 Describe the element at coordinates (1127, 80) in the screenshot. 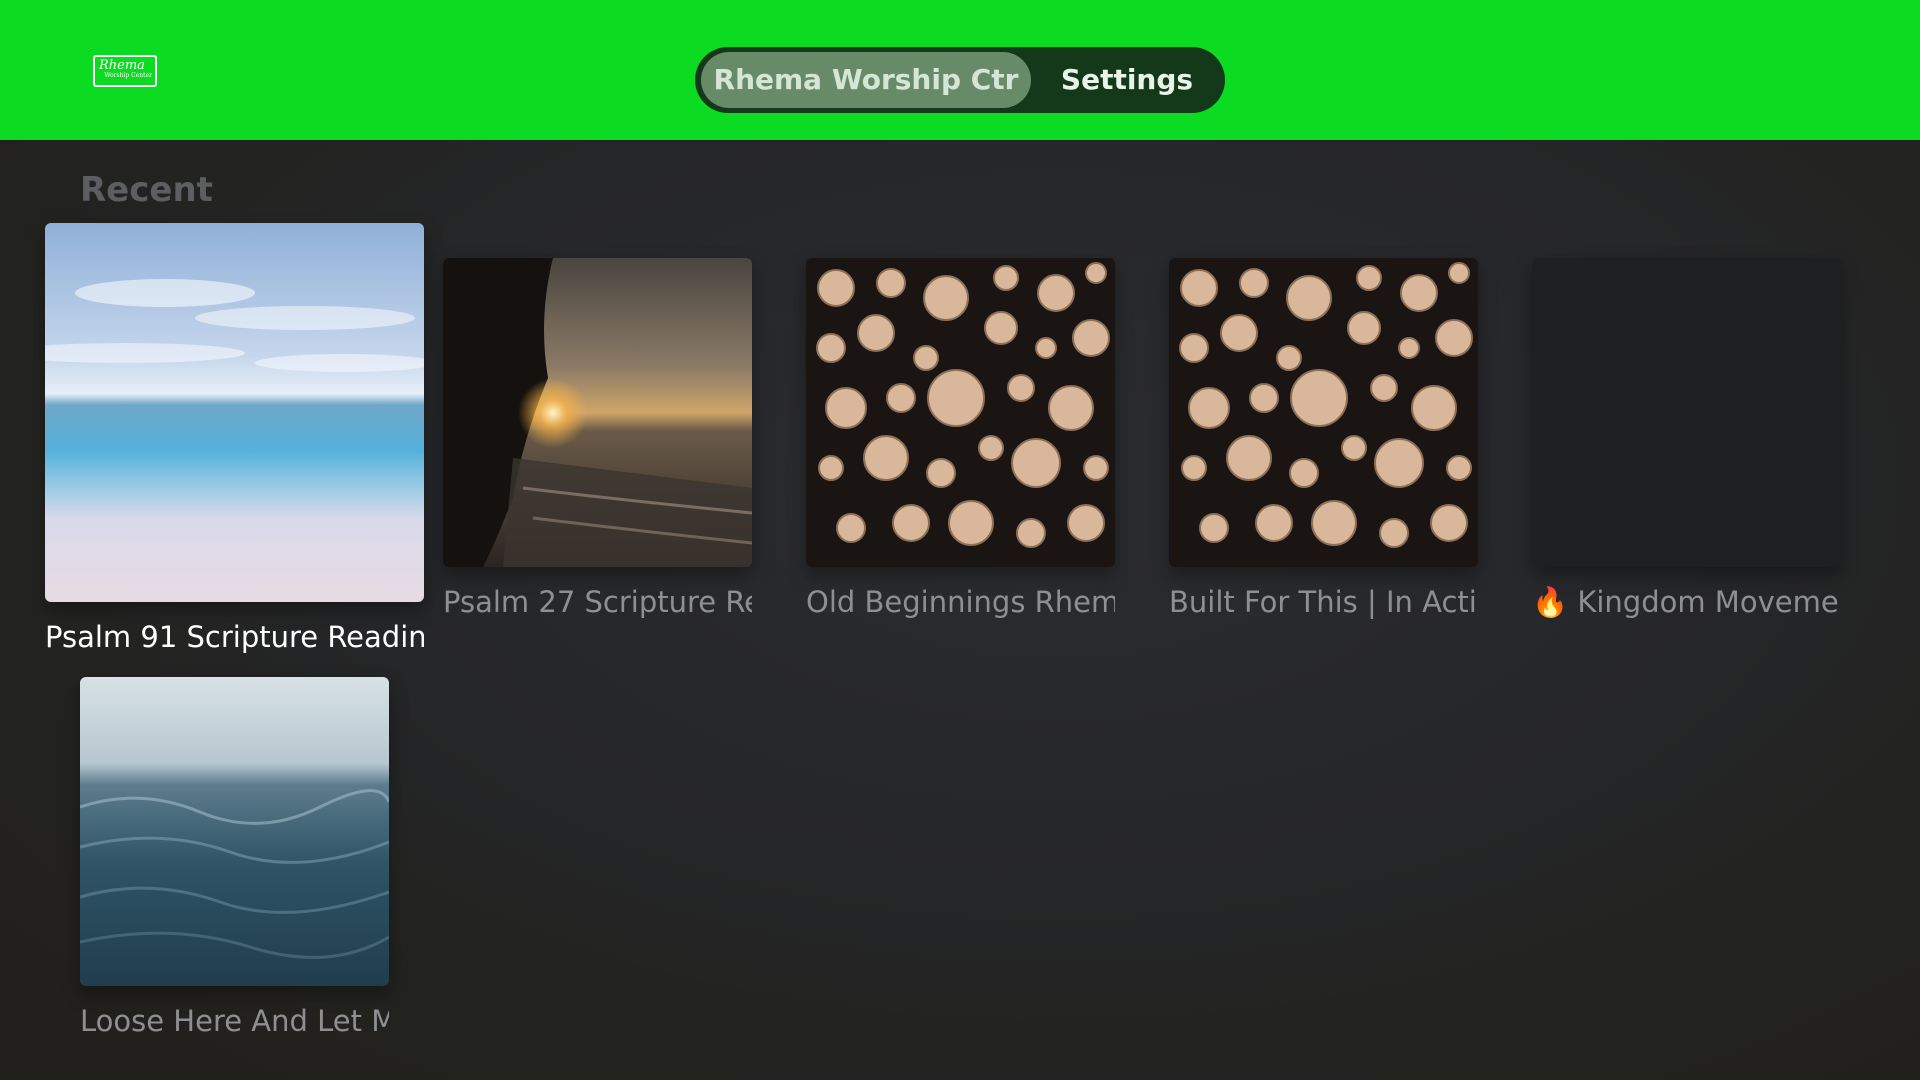

I see `tab-settings: Settings` at that location.